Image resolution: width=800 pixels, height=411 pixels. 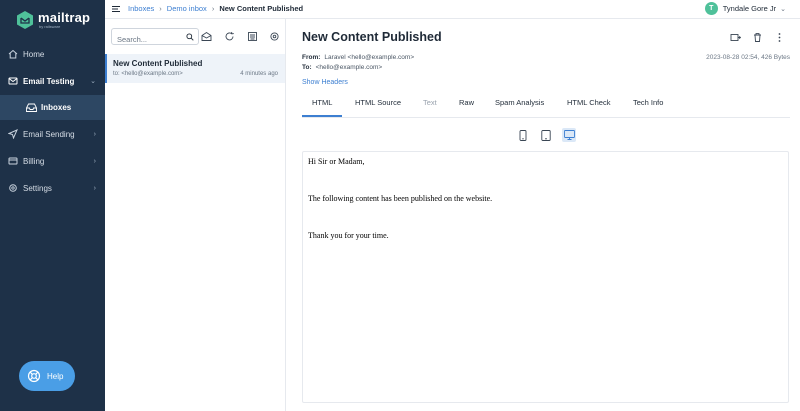 I want to click on brand-sub: by railsware, so click(x=50, y=26).